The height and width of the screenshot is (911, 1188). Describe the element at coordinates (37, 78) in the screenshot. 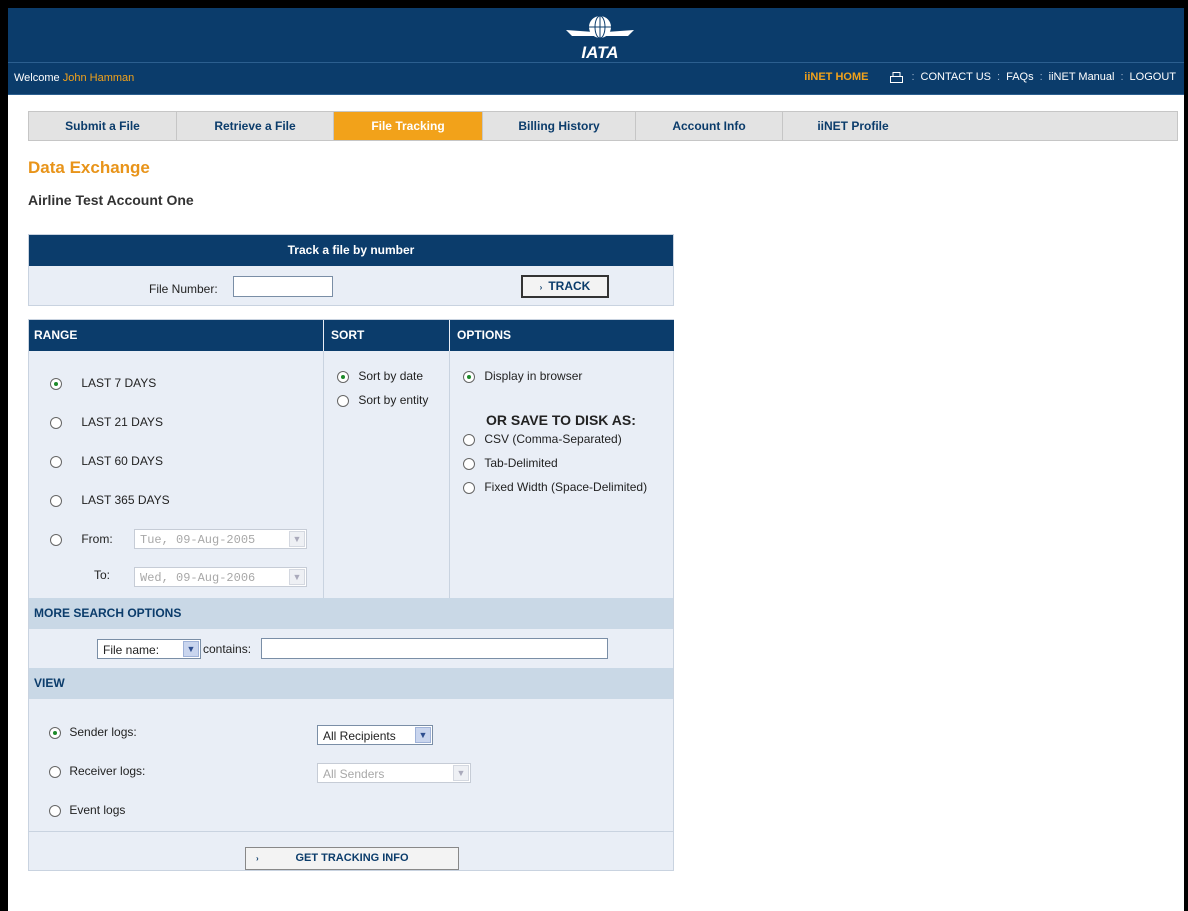

I see `welcome-prefix: Welcome` at that location.